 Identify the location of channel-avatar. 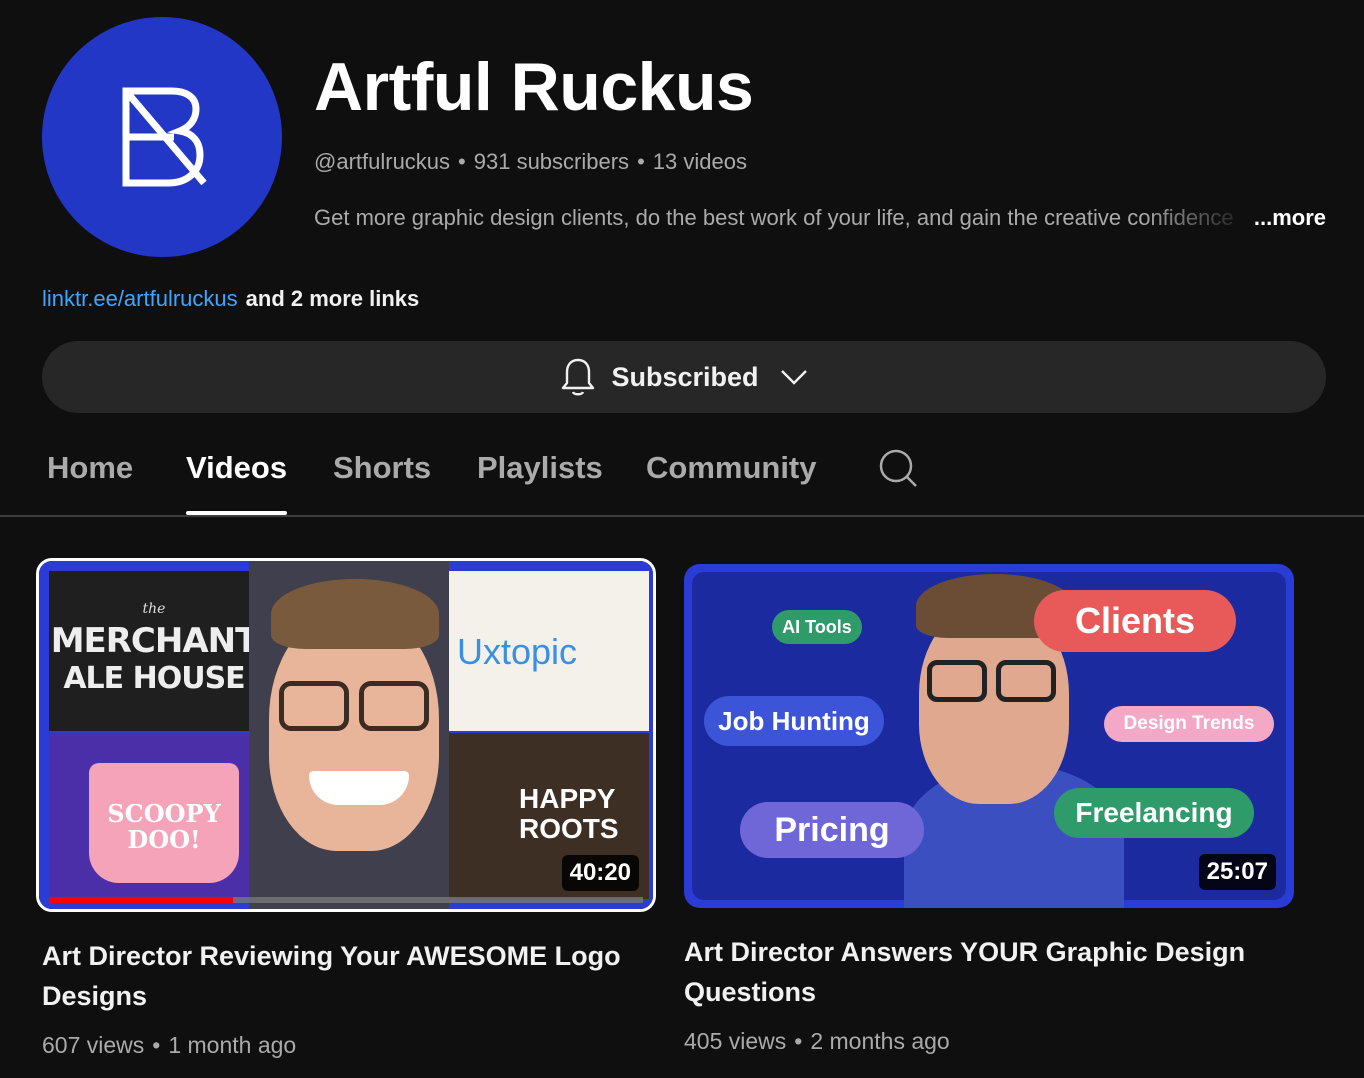
(162, 137).